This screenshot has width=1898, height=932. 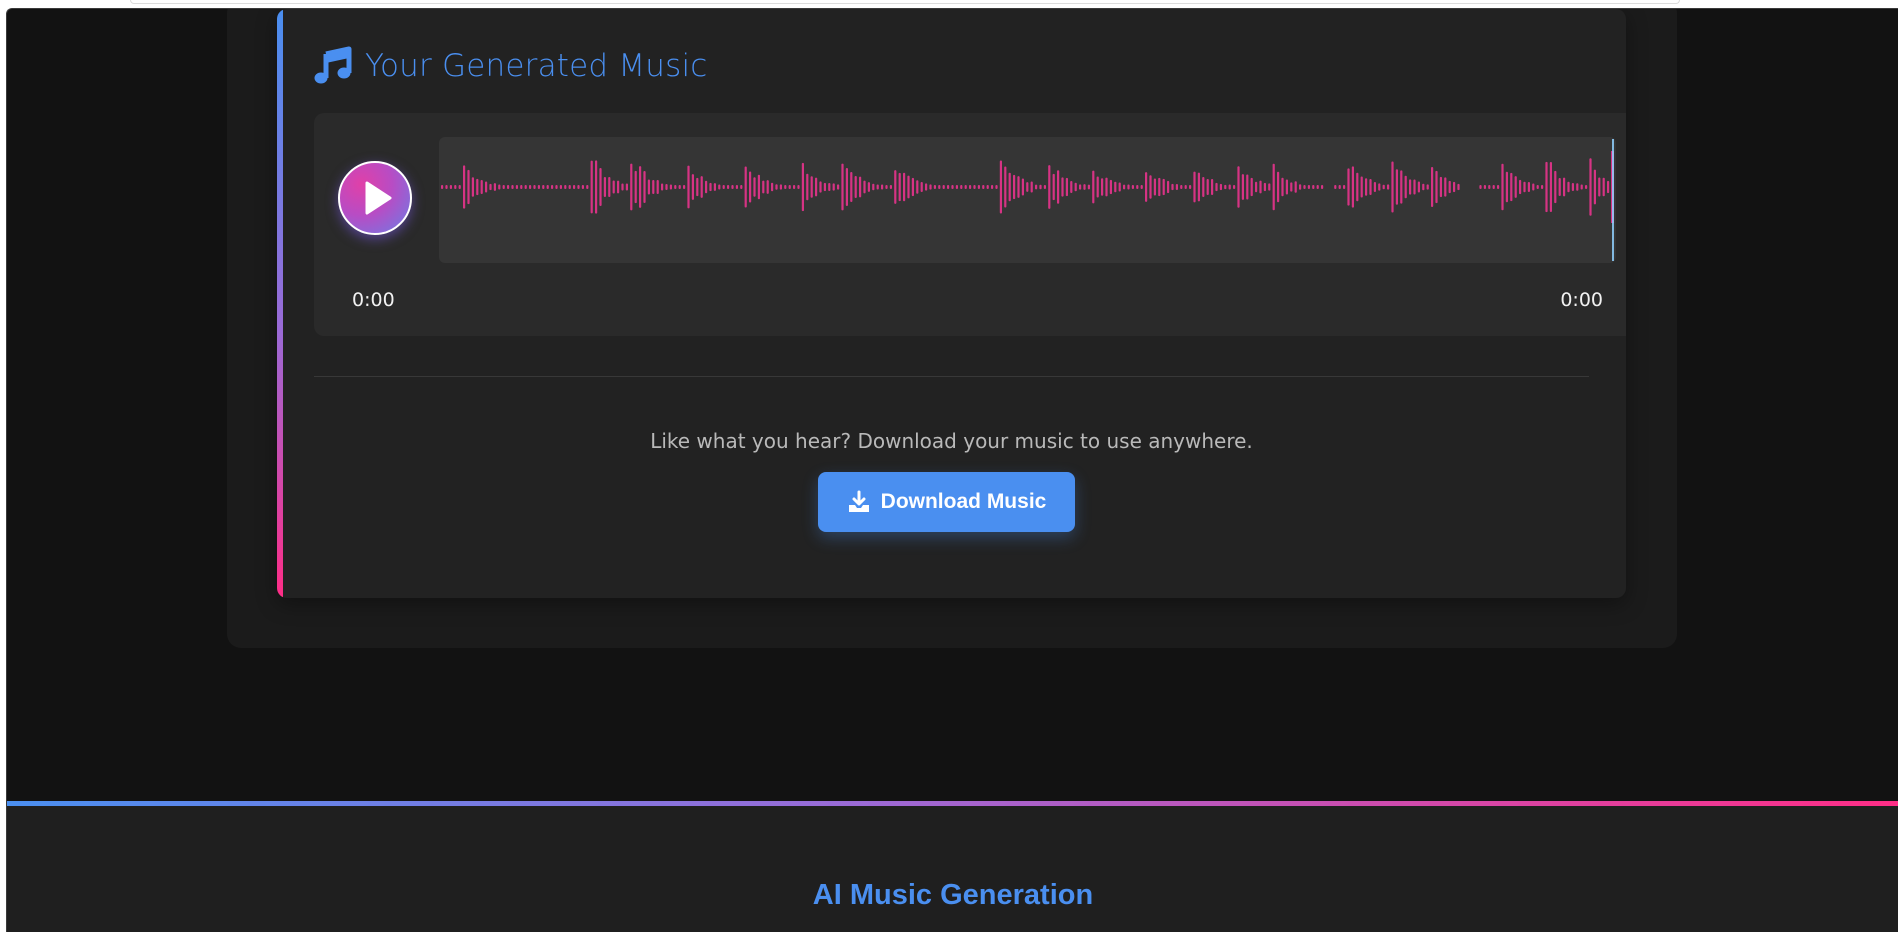 I want to click on waveform, so click(x=1027, y=200).